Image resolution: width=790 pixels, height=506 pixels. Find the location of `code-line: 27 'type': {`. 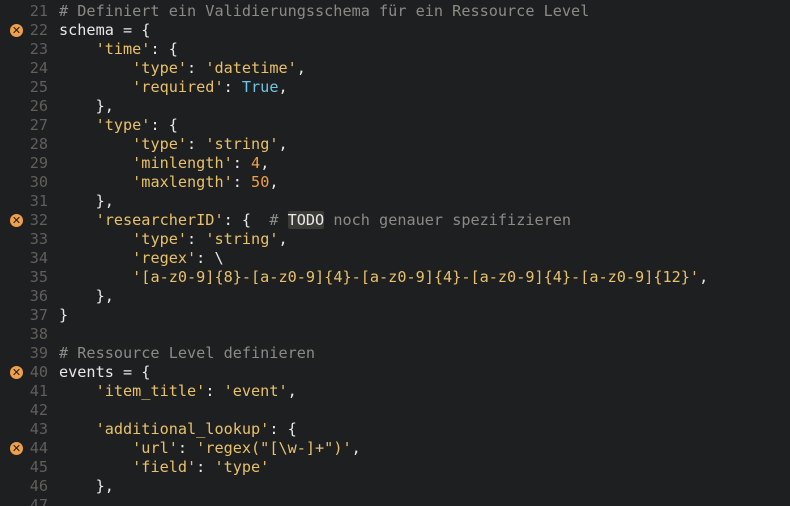

code-line: 27 'type': { is located at coordinates (395, 125).